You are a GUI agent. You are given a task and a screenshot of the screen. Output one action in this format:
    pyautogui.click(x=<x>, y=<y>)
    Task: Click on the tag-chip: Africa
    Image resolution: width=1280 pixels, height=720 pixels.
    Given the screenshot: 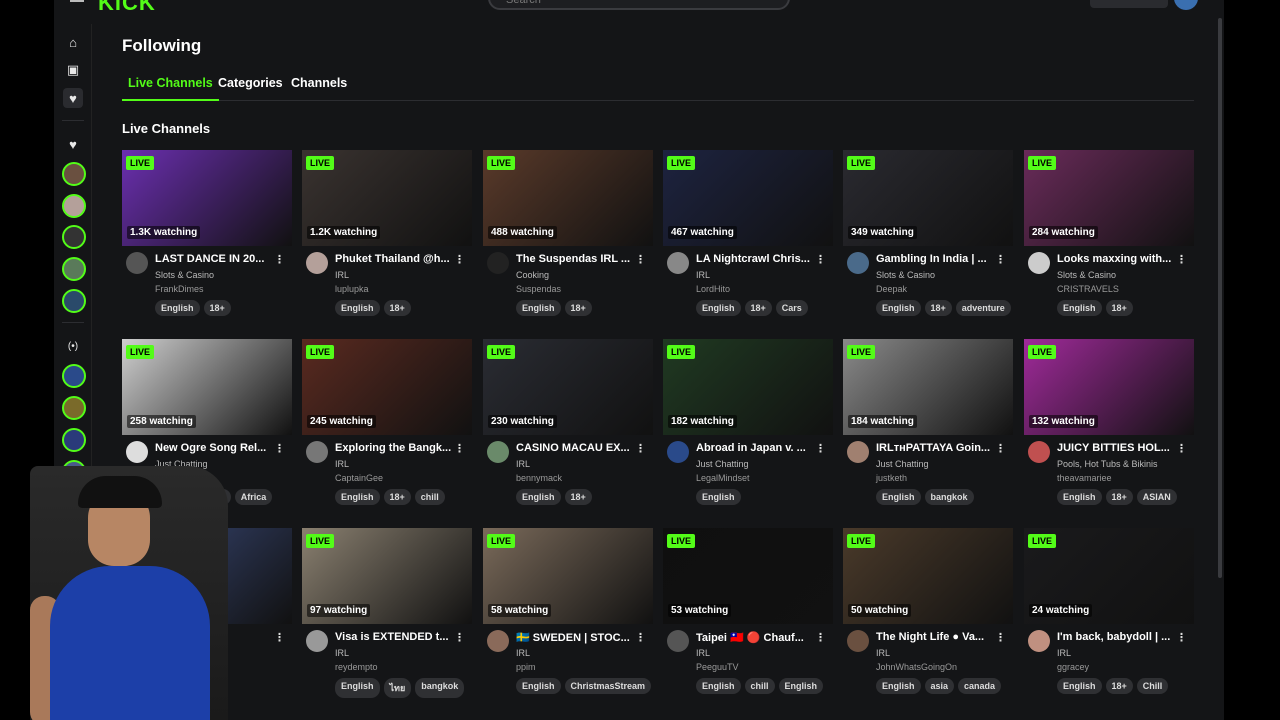 What is the action you would take?
    pyautogui.click(x=253, y=497)
    